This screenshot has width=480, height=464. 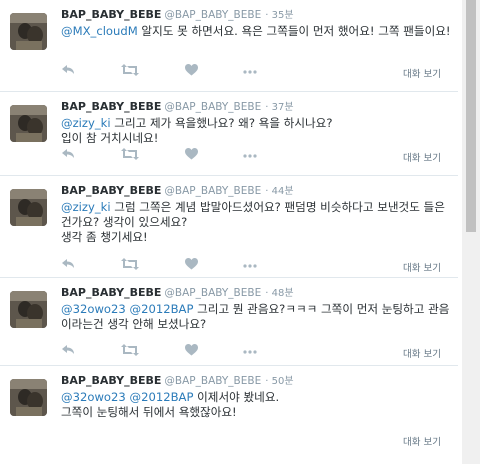 I want to click on timestamp: · 48분, so click(x=279, y=293).